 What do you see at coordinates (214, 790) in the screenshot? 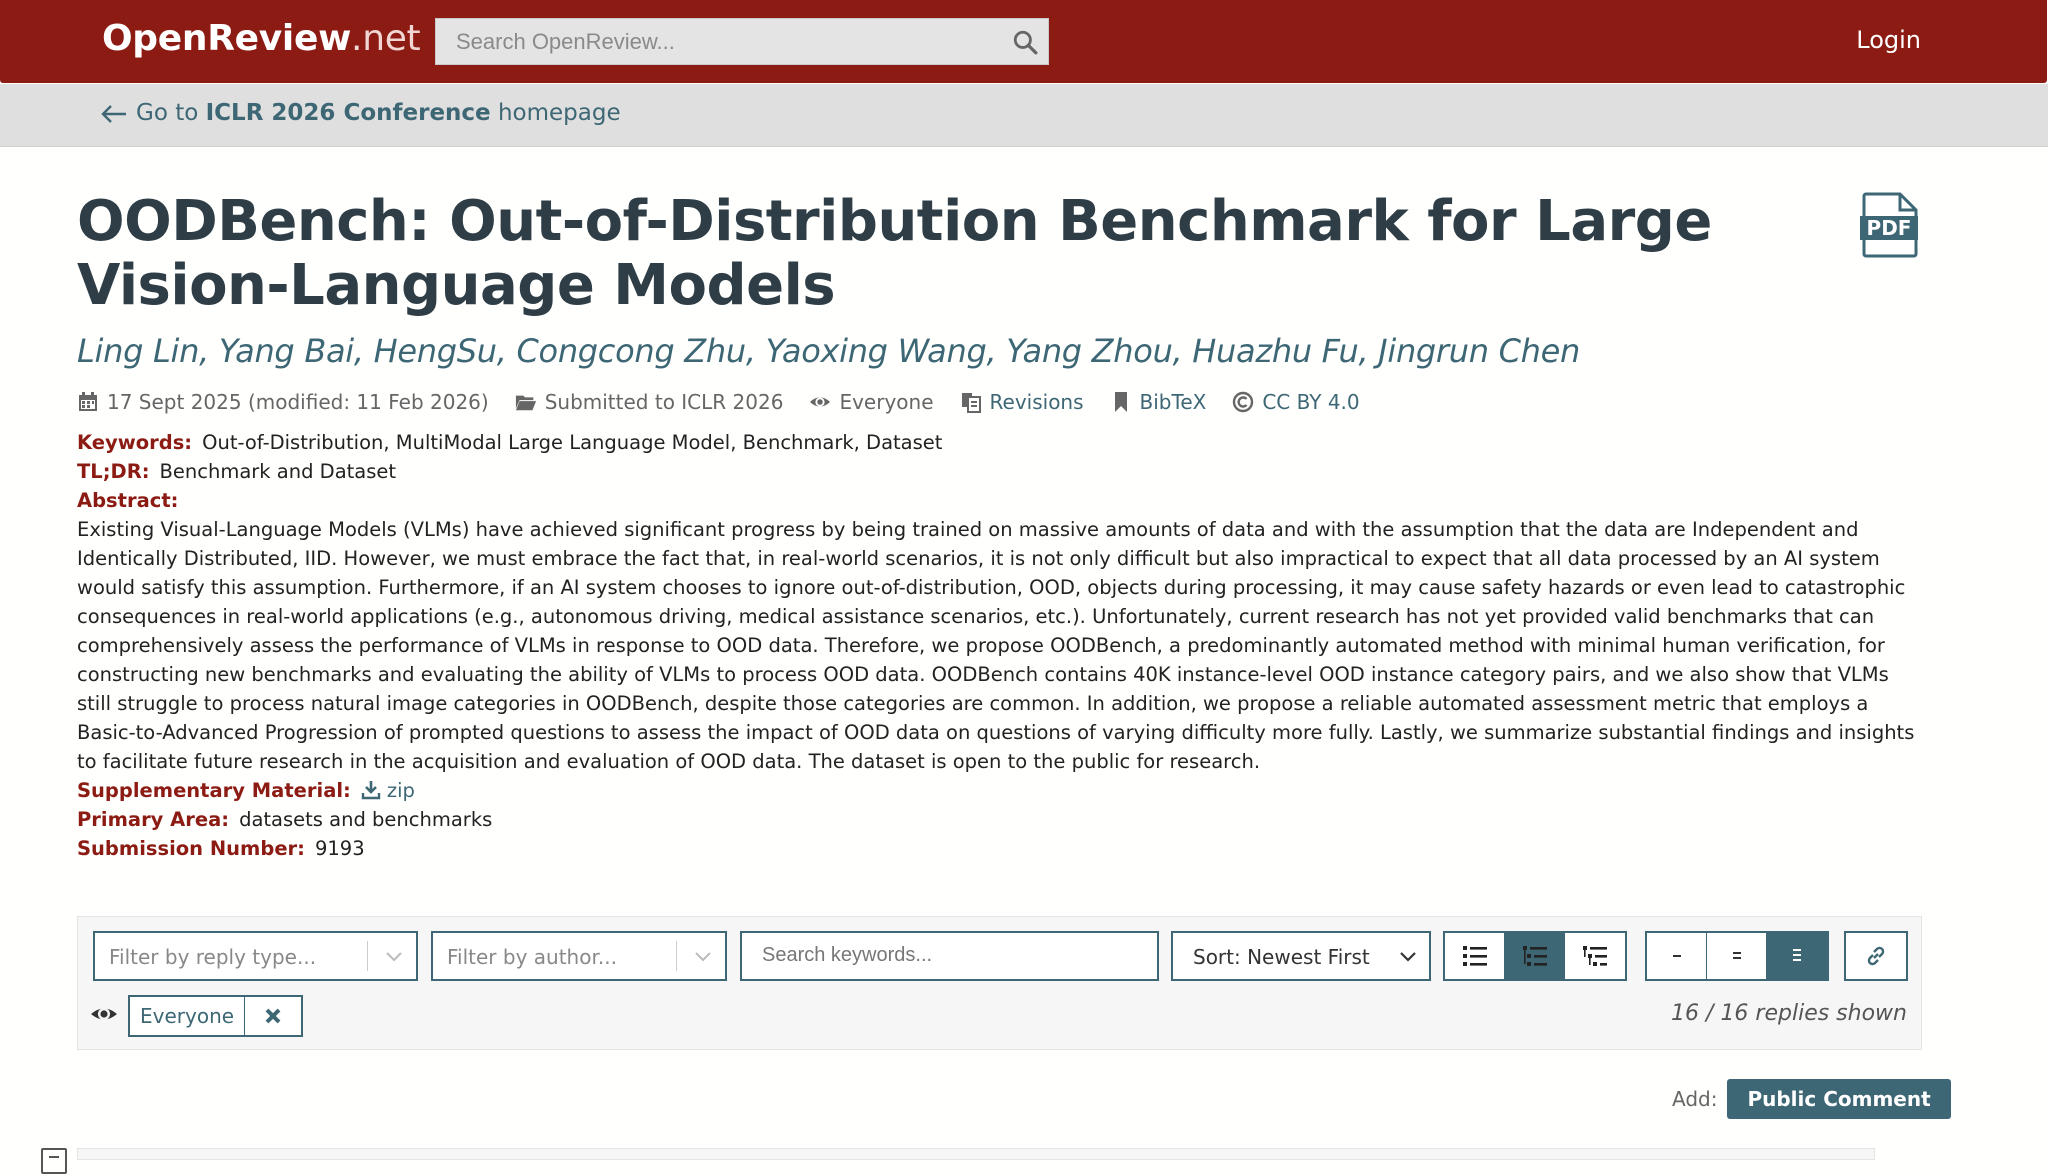
I see `supplementary-label: Supplementary Material:` at bounding box center [214, 790].